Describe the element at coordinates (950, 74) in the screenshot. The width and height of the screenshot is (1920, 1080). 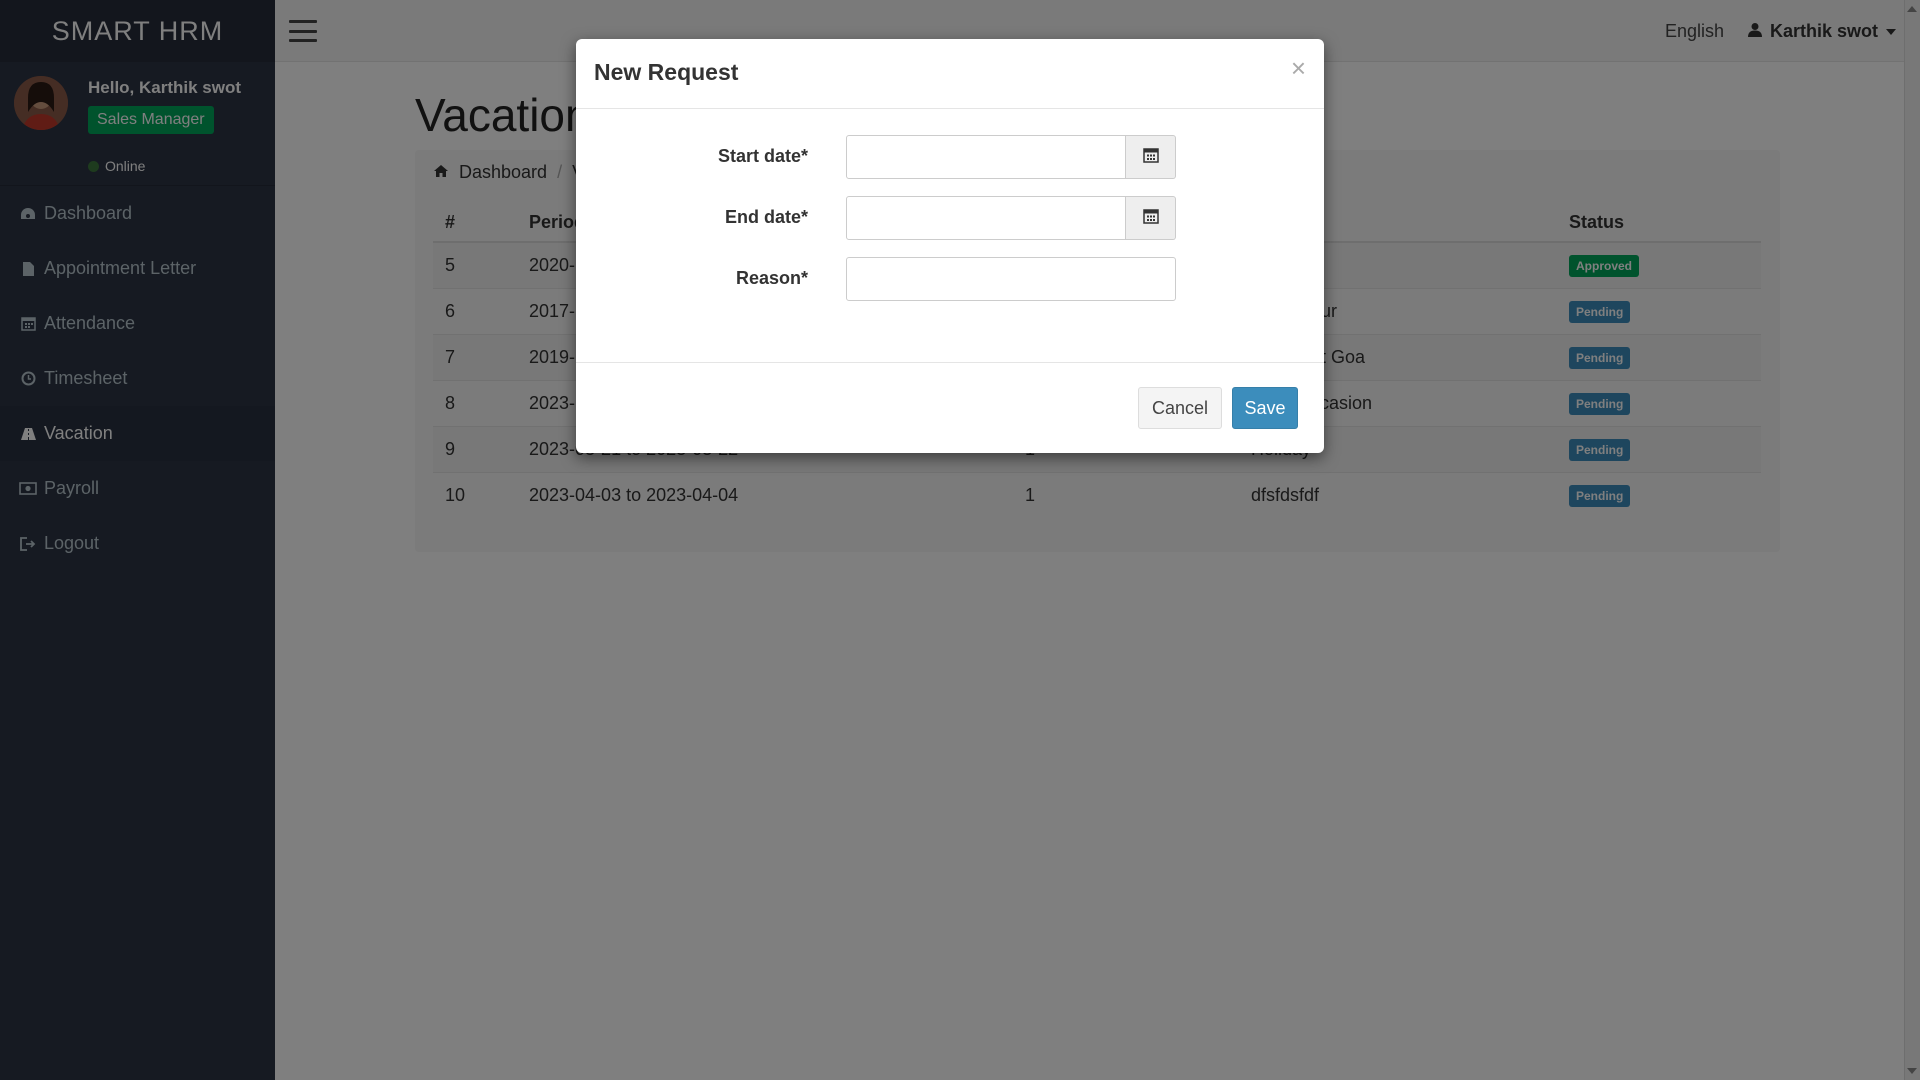
I see `modal-header: New Request ×` at that location.